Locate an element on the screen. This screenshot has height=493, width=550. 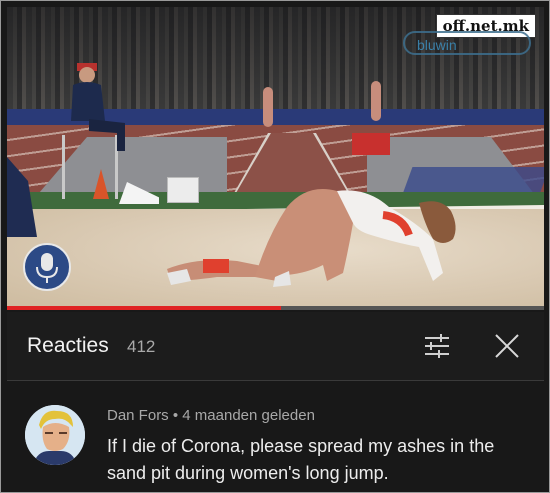
sort-filter-button is located at coordinates (437, 346).